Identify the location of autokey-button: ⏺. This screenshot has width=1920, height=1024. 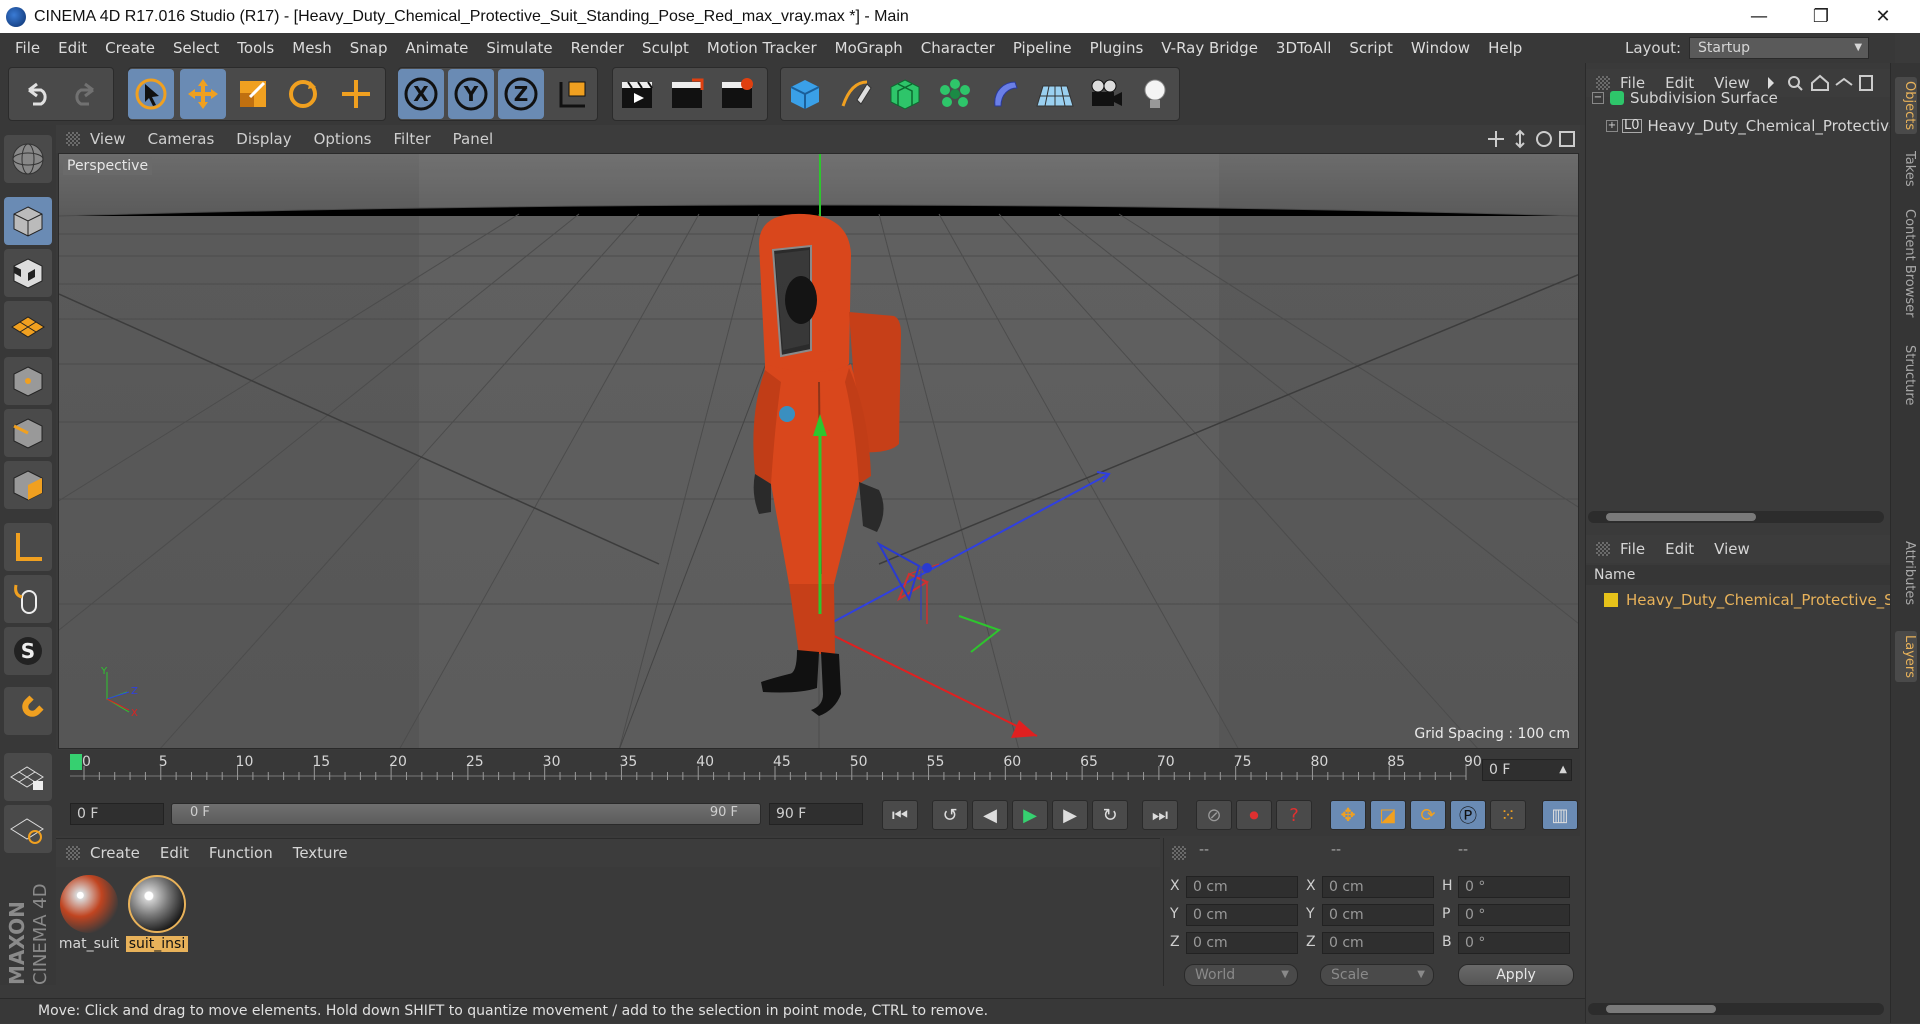
(1254, 815).